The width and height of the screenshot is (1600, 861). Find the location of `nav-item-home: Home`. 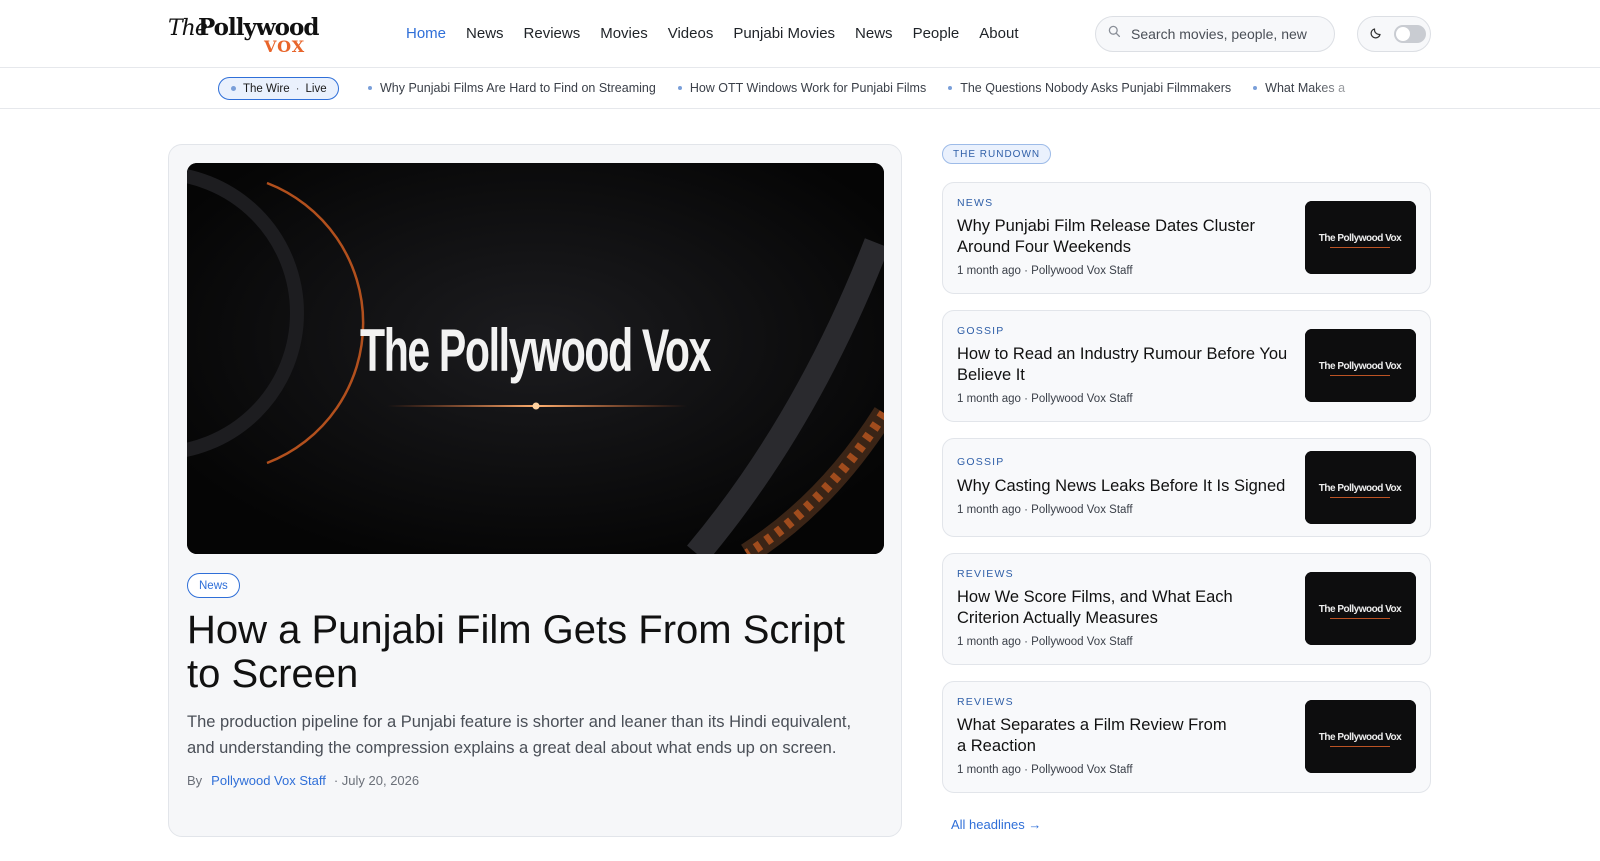

nav-item-home: Home is located at coordinates (426, 33).